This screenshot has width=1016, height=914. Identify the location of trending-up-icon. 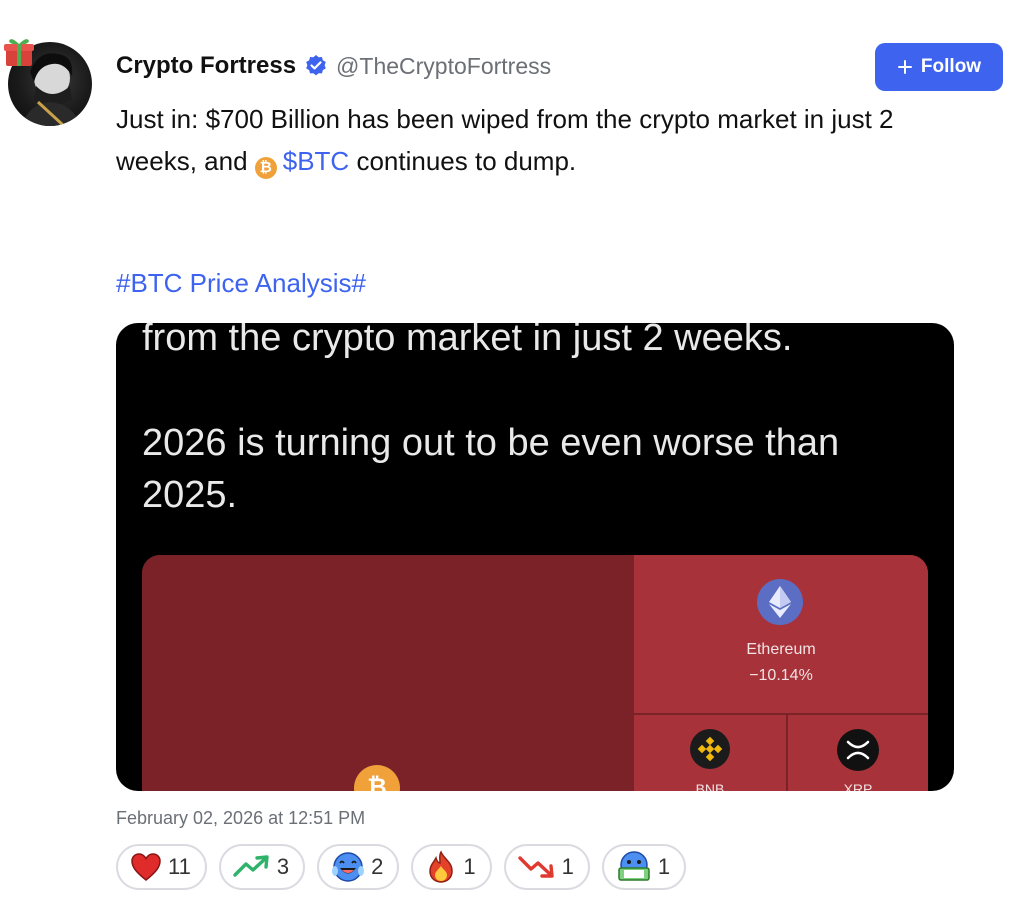
(251, 866).